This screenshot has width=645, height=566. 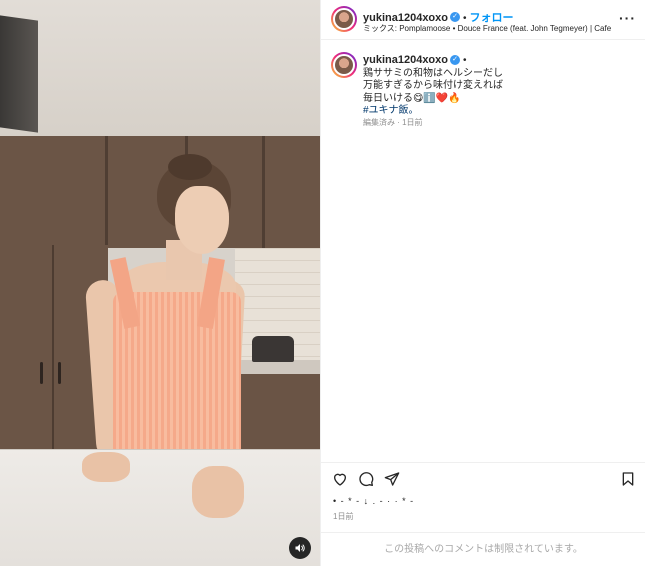 What do you see at coordinates (276, 367) in the screenshot?
I see `photo-back-counter` at bounding box center [276, 367].